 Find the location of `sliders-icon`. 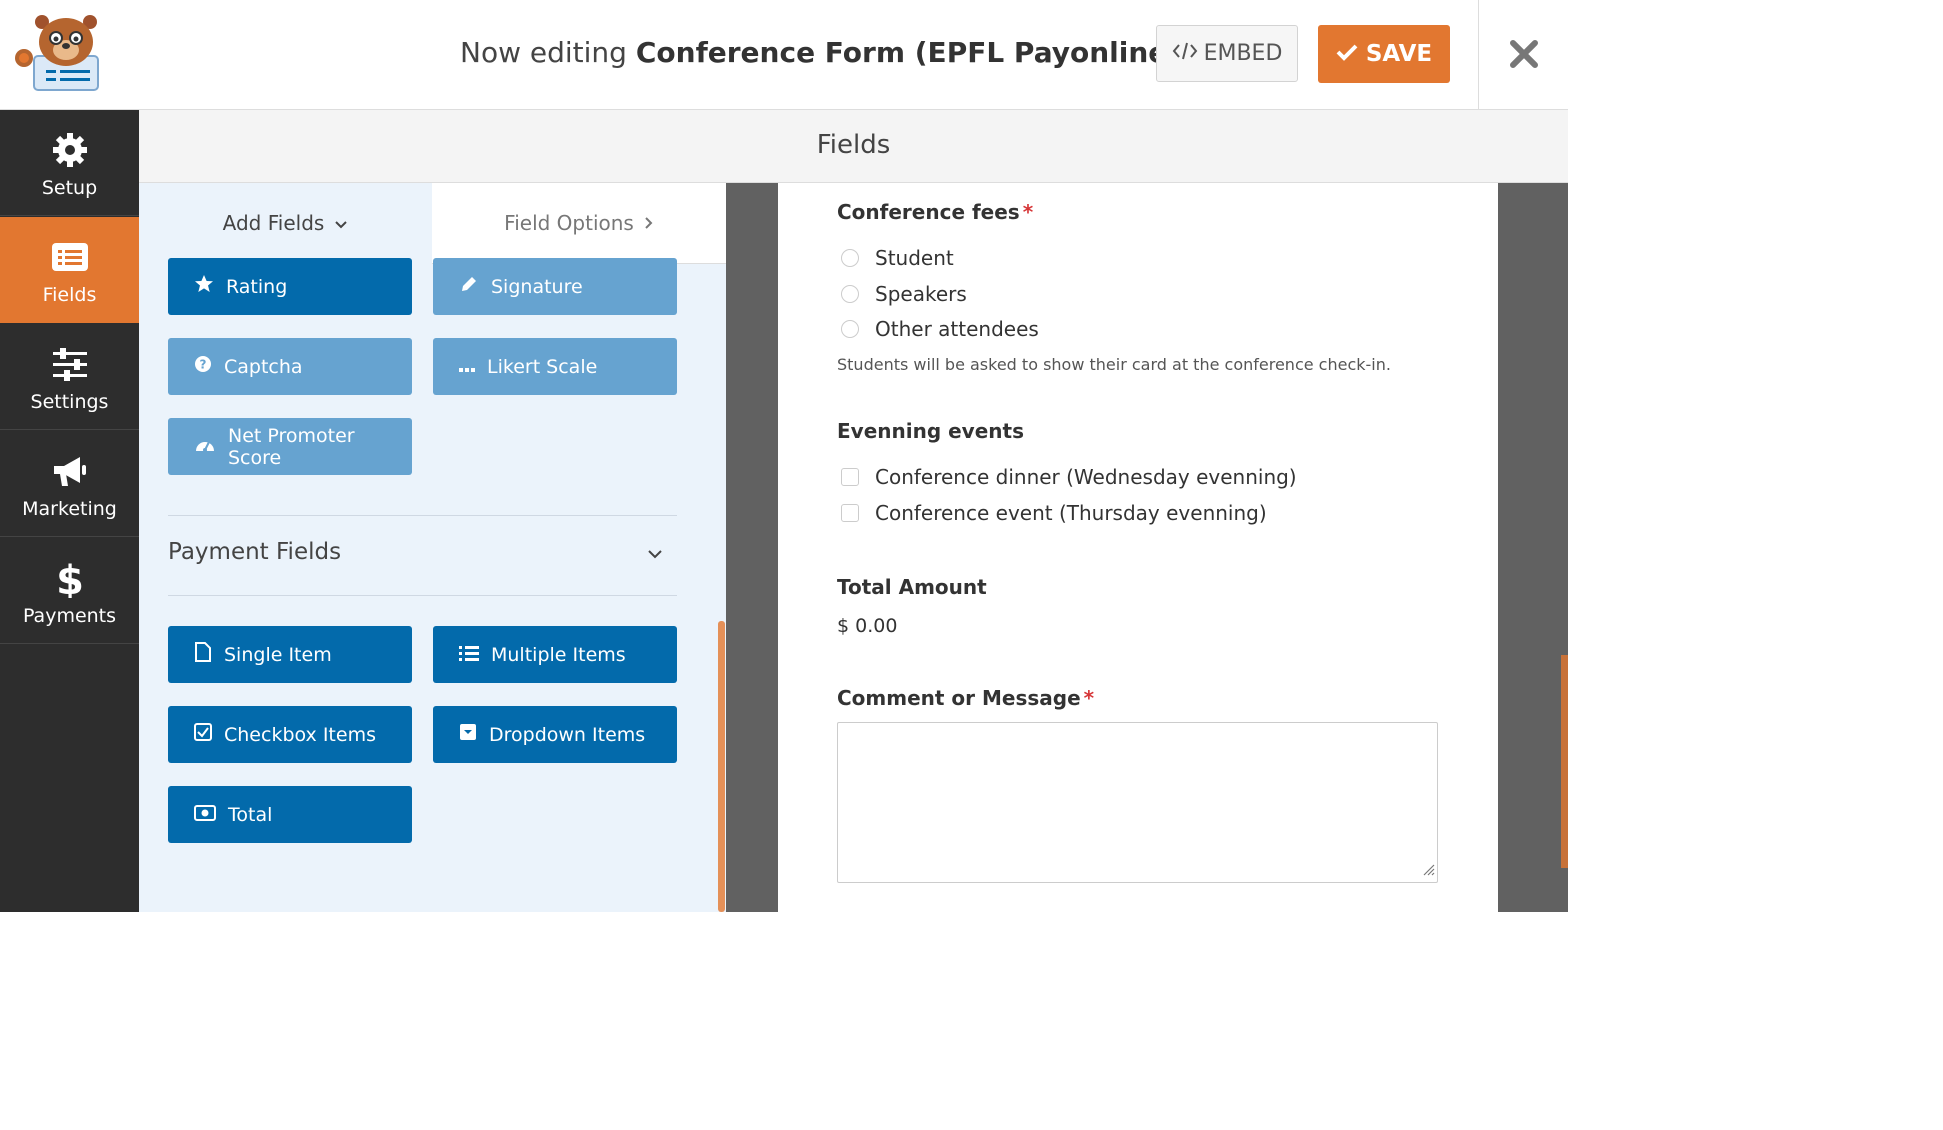

sliders-icon is located at coordinates (70, 364).